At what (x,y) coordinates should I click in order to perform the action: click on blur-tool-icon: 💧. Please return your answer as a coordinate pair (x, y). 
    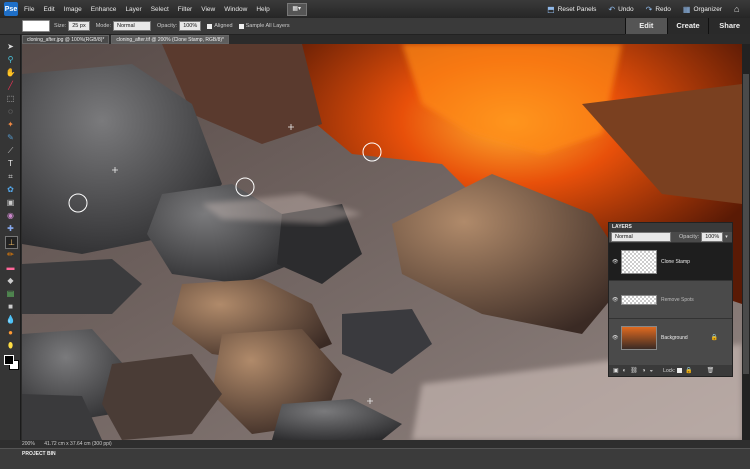
    Looking at the image, I should click on (10, 319).